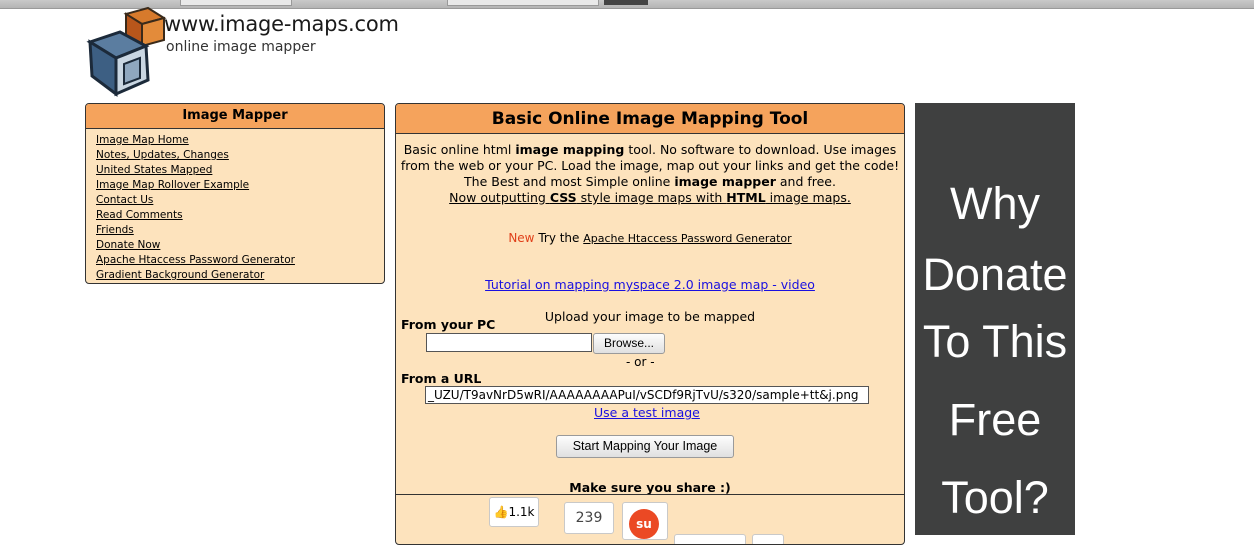  Describe the element at coordinates (995, 274) in the screenshot. I see `ad-text-line: Donate` at that location.